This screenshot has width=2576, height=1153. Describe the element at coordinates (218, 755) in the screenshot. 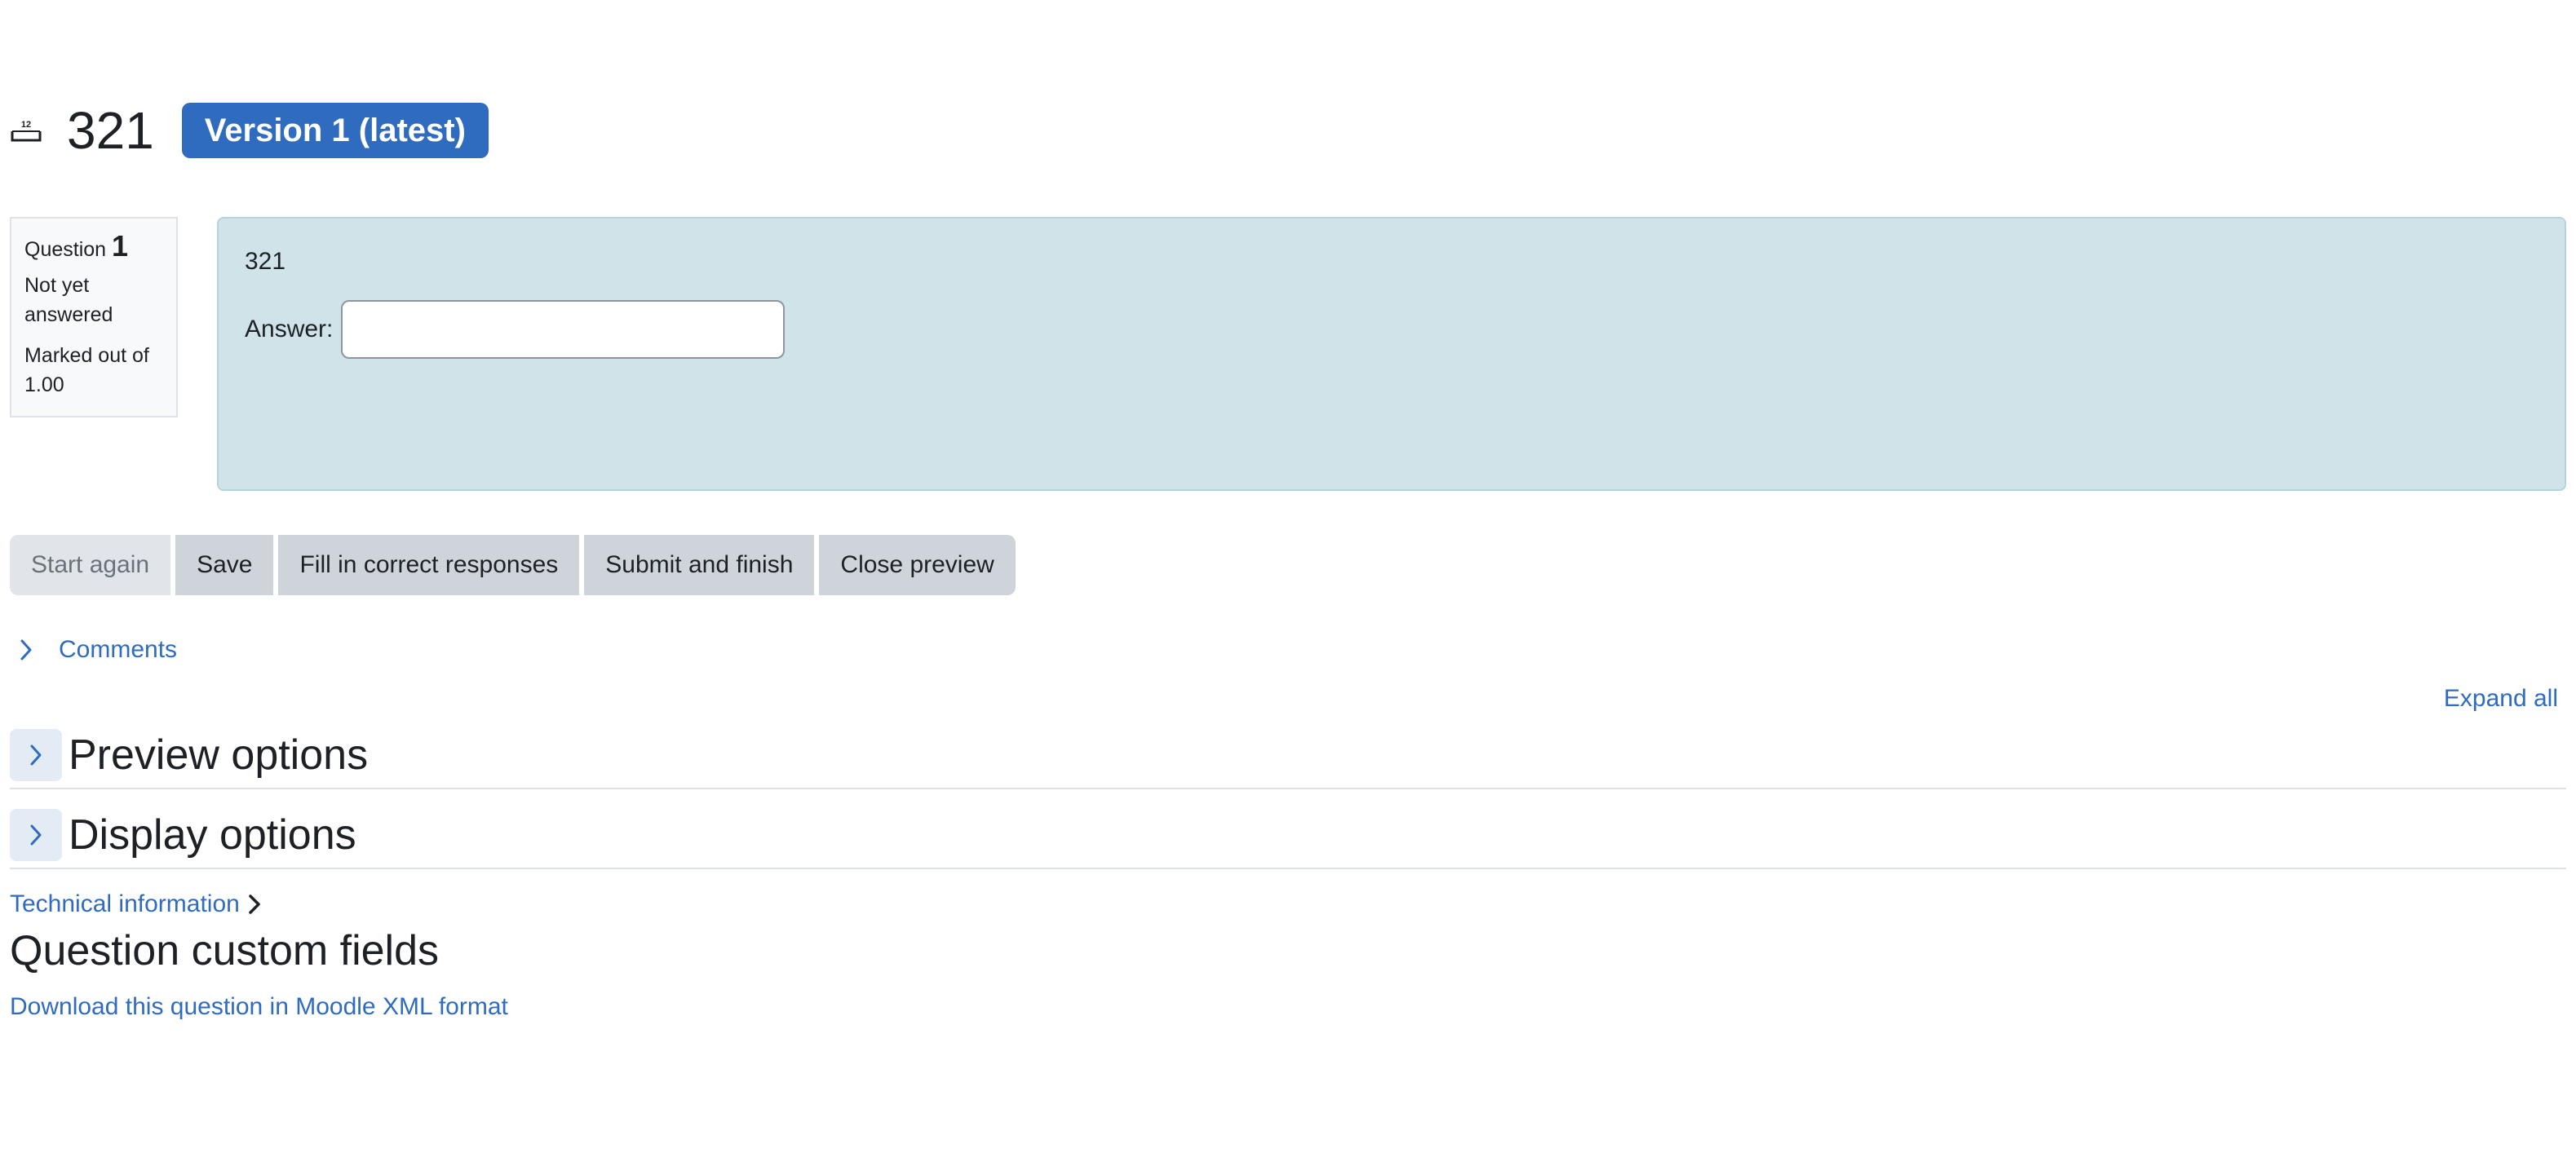

I see `preview-options-heading: Preview options` at that location.